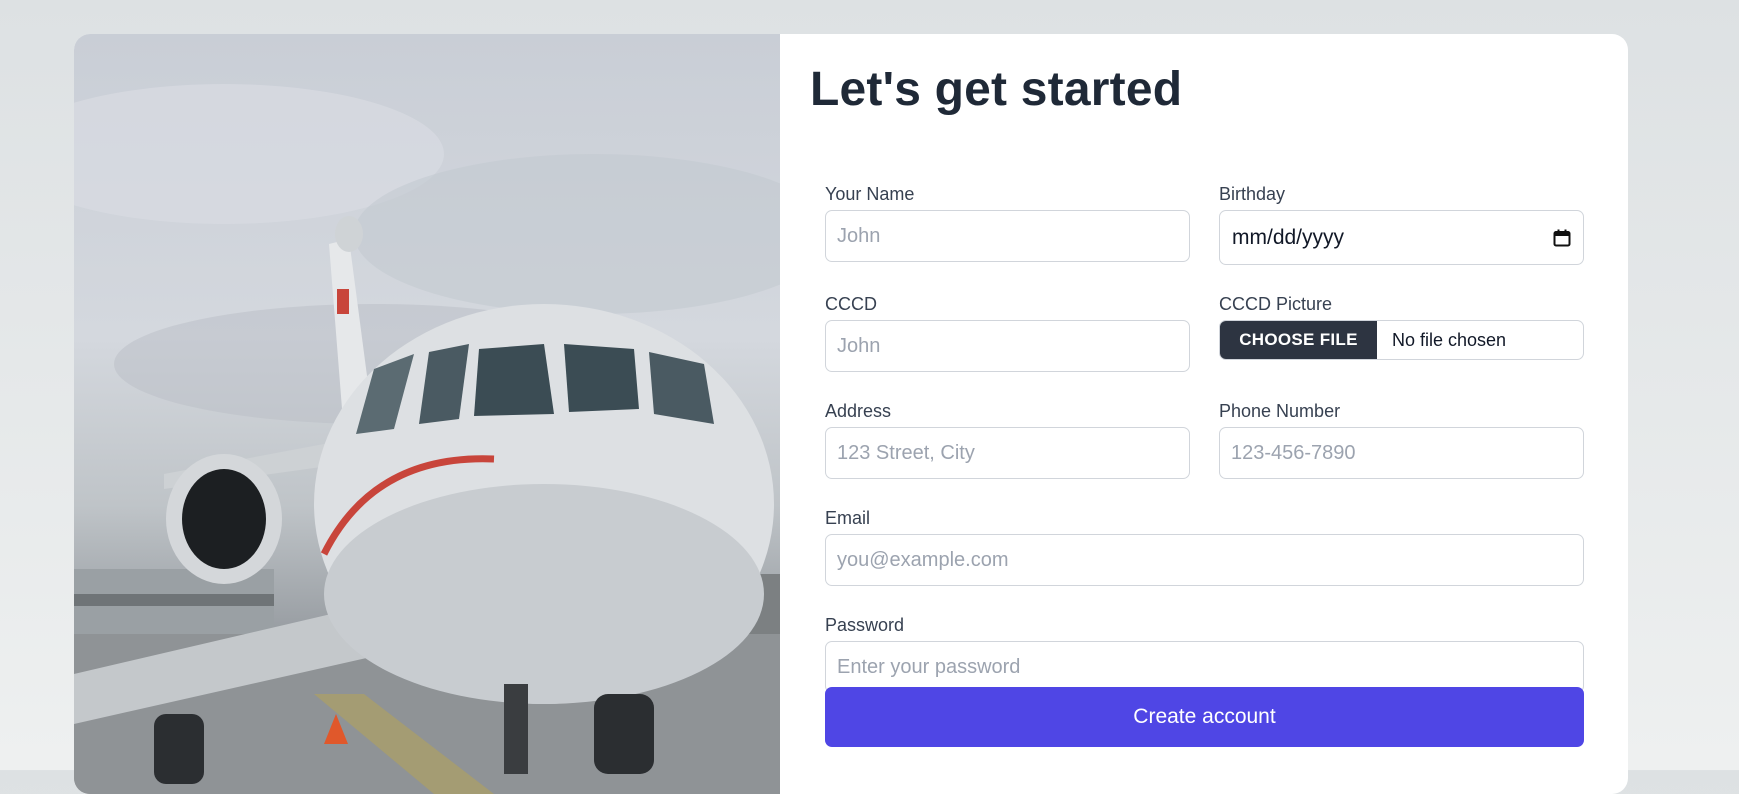 The width and height of the screenshot is (1739, 794). Describe the element at coordinates (1562, 238) in the screenshot. I see `calendar-icon` at that location.